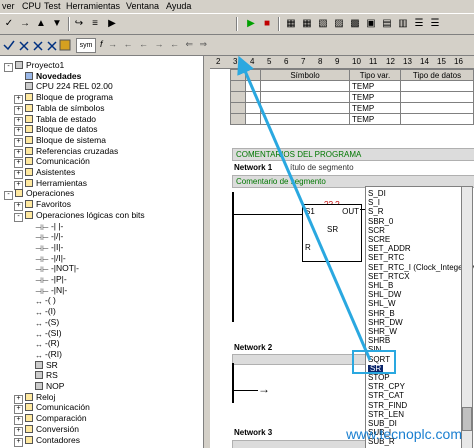  What do you see at coordinates (46, 430) in the screenshot?
I see `tree-item: + Conversión` at bounding box center [46, 430].